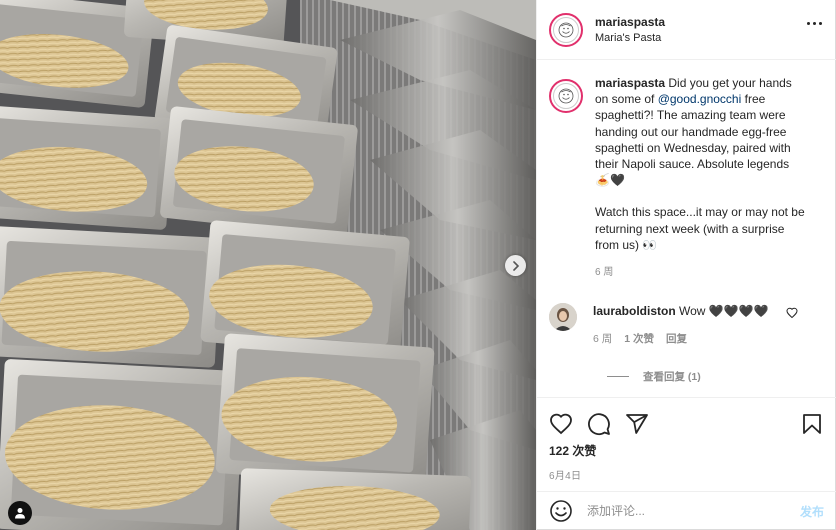 The width and height of the screenshot is (836, 530). I want to click on comment-button, so click(599, 424).